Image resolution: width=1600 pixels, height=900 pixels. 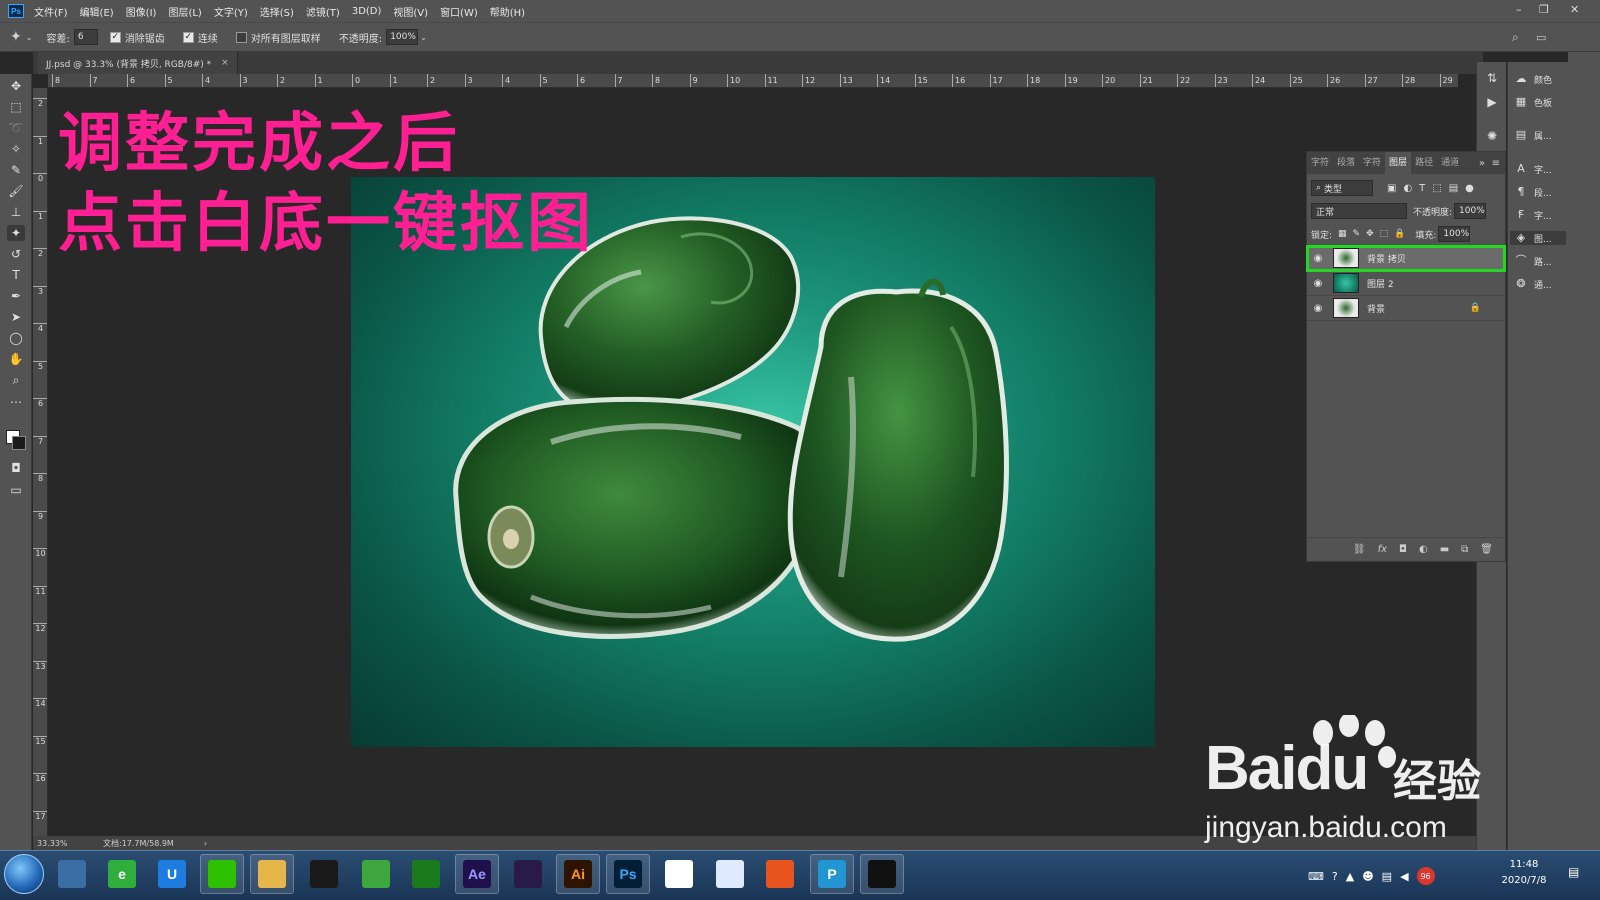 What do you see at coordinates (578, 874) in the screenshot?
I see `taskbar-app-illustrator: Ai` at bounding box center [578, 874].